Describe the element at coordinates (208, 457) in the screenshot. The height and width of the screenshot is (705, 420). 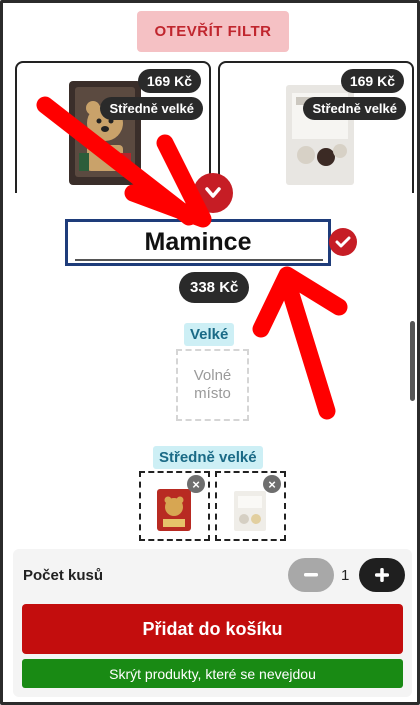
I see `category-label-medium: Středně velké` at that location.